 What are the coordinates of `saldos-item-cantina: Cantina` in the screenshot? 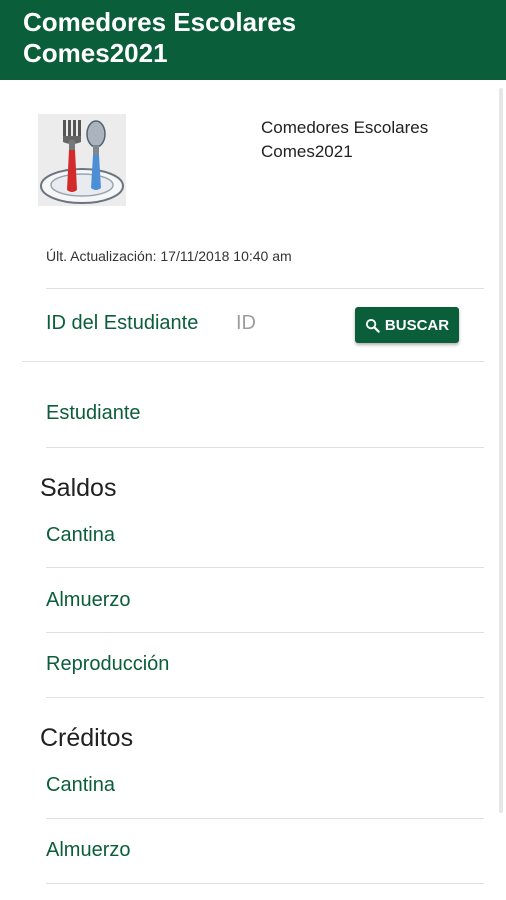 It's located at (80, 535).